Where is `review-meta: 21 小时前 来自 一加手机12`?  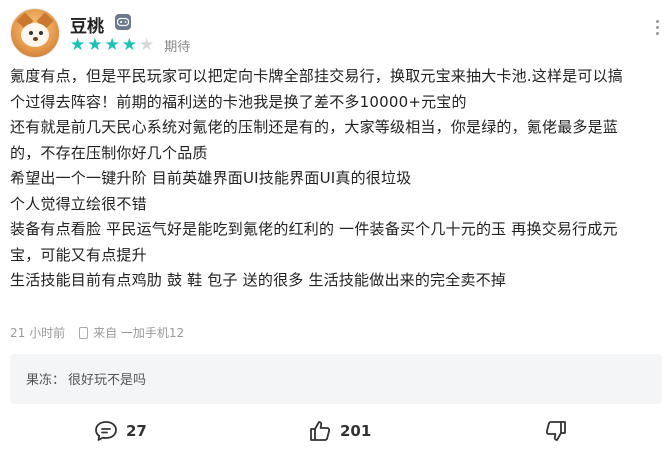
review-meta: 21 小时前 来自 一加手机12 is located at coordinates (97, 332).